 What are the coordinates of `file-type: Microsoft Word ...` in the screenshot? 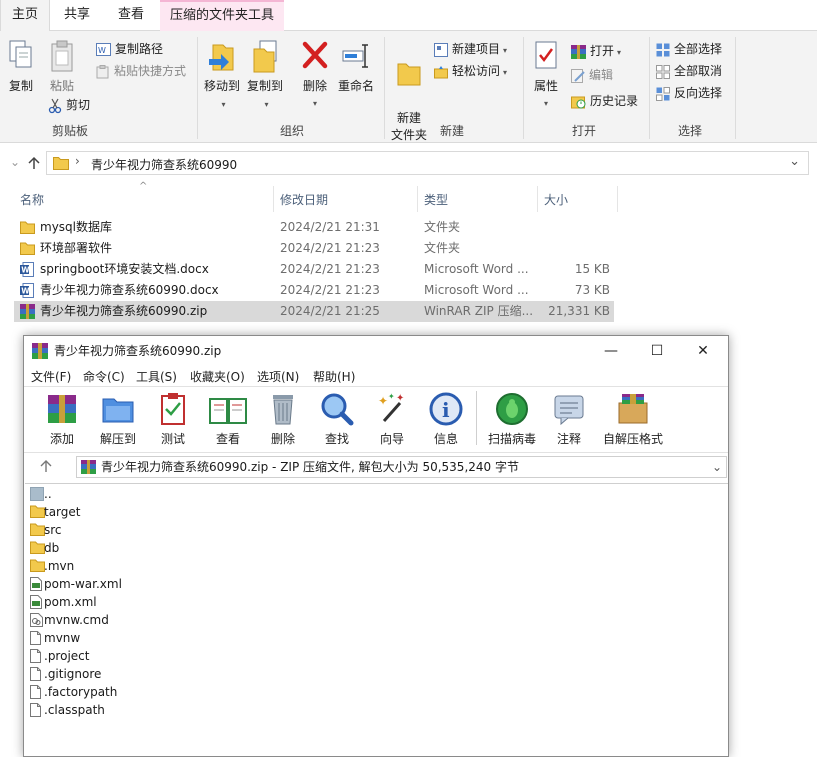 It's located at (476, 269).